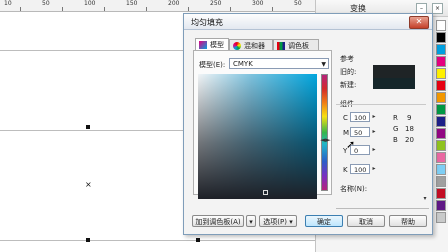  I want to click on chevron-down-icon: ▼, so click(323, 64).